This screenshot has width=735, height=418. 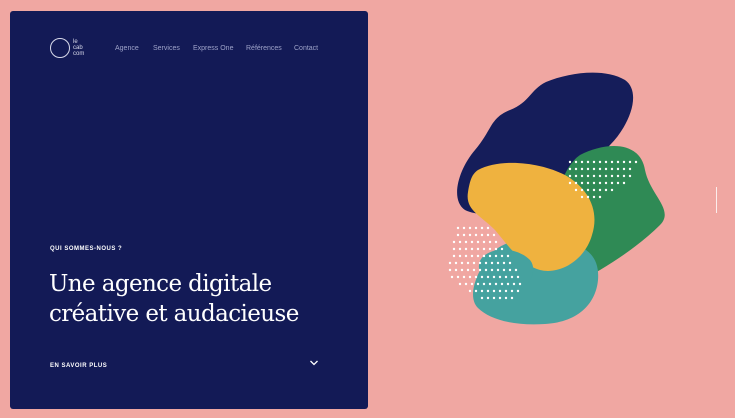 What do you see at coordinates (79, 48) in the screenshot?
I see `logo-text: le cab com` at bounding box center [79, 48].